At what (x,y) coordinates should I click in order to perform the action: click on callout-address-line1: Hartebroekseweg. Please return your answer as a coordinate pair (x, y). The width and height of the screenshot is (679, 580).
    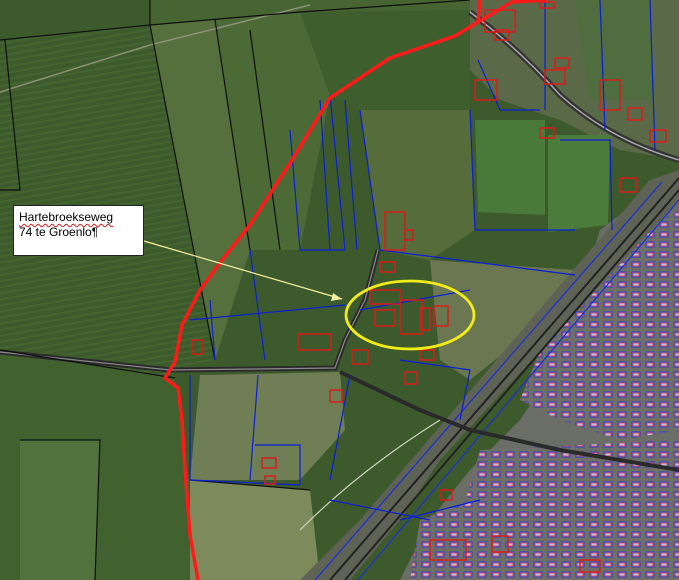
    Looking at the image, I should click on (66, 217).